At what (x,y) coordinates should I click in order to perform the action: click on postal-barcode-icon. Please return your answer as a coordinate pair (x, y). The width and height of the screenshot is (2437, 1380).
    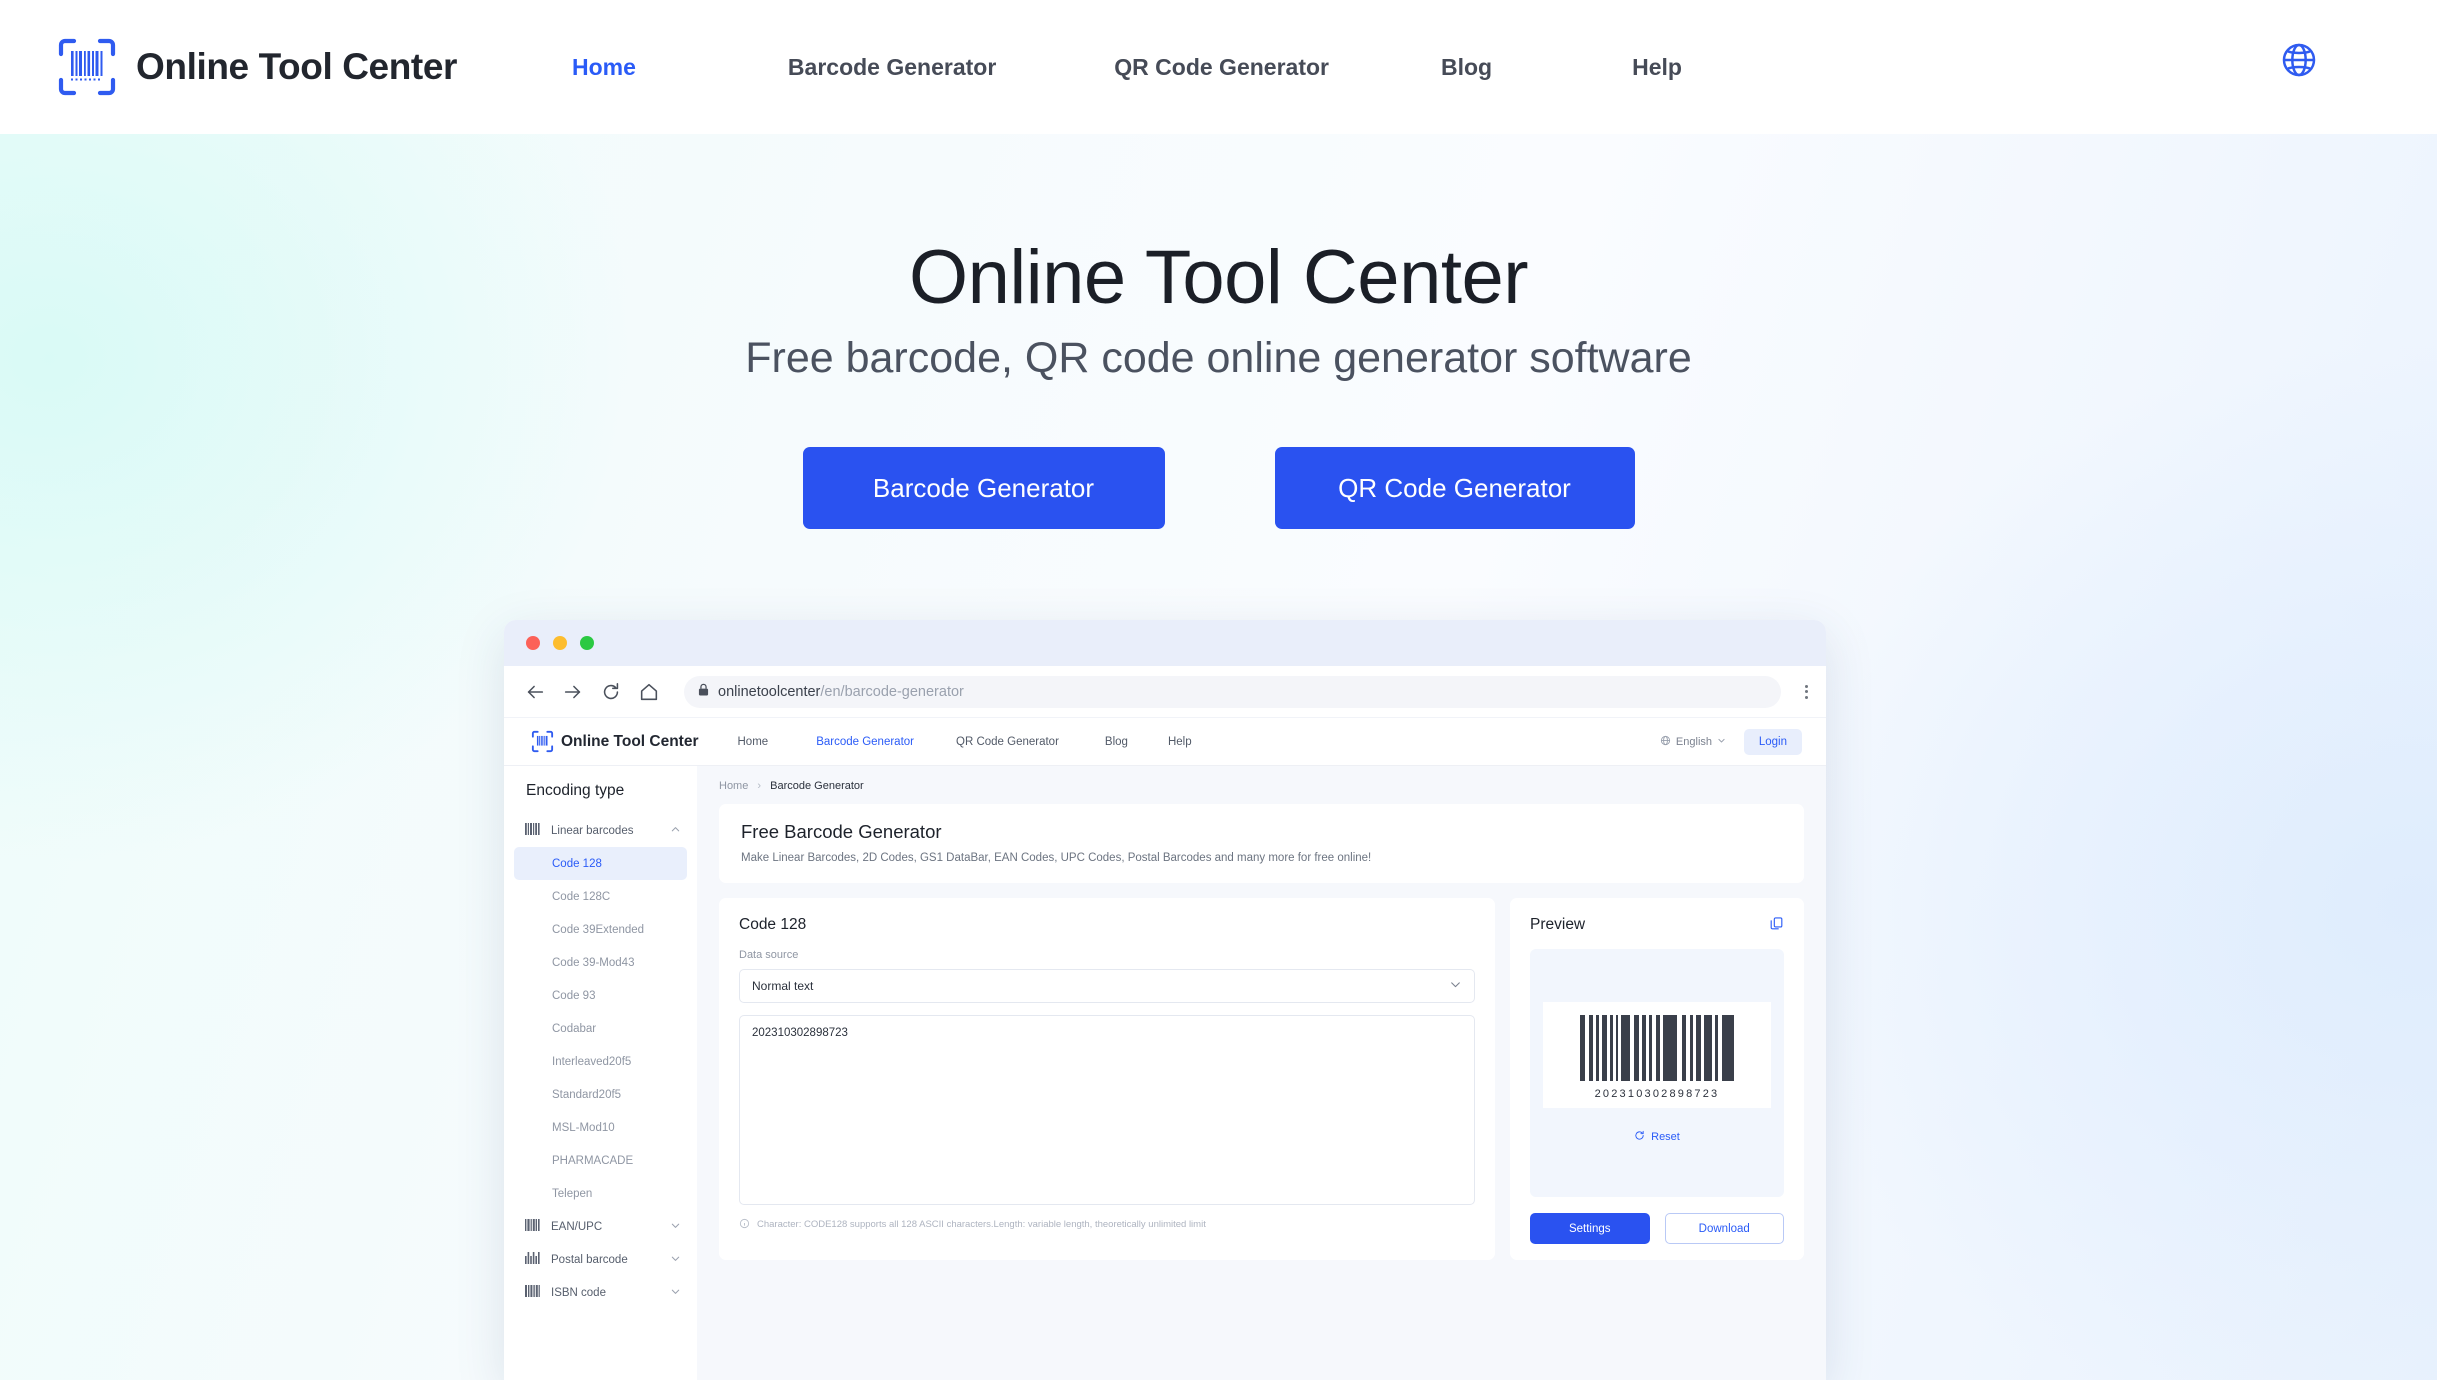
    Looking at the image, I should click on (532, 1260).